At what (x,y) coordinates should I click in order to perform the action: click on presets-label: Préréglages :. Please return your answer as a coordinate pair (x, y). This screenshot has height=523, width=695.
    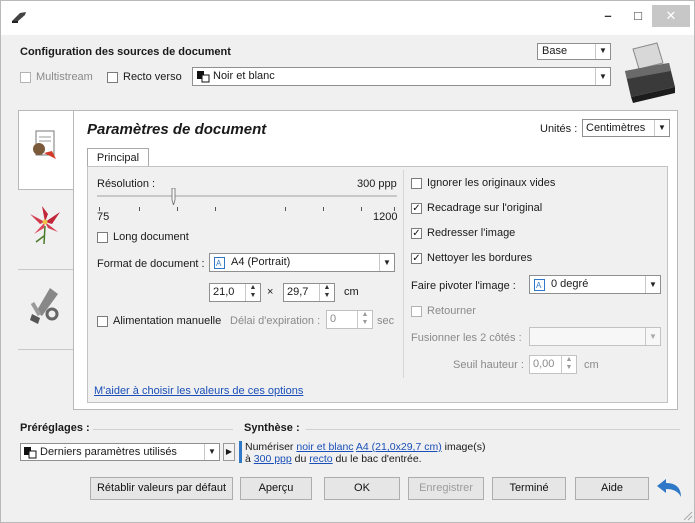
    Looking at the image, I should click on (55, 428).